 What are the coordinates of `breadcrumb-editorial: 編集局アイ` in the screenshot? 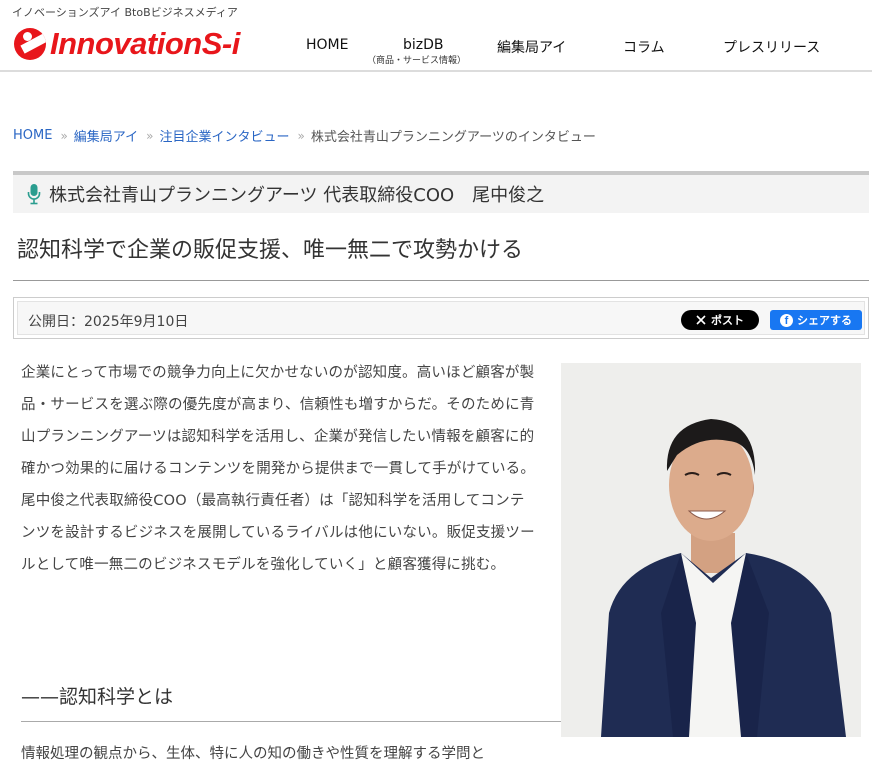 It's located at (106, 135).